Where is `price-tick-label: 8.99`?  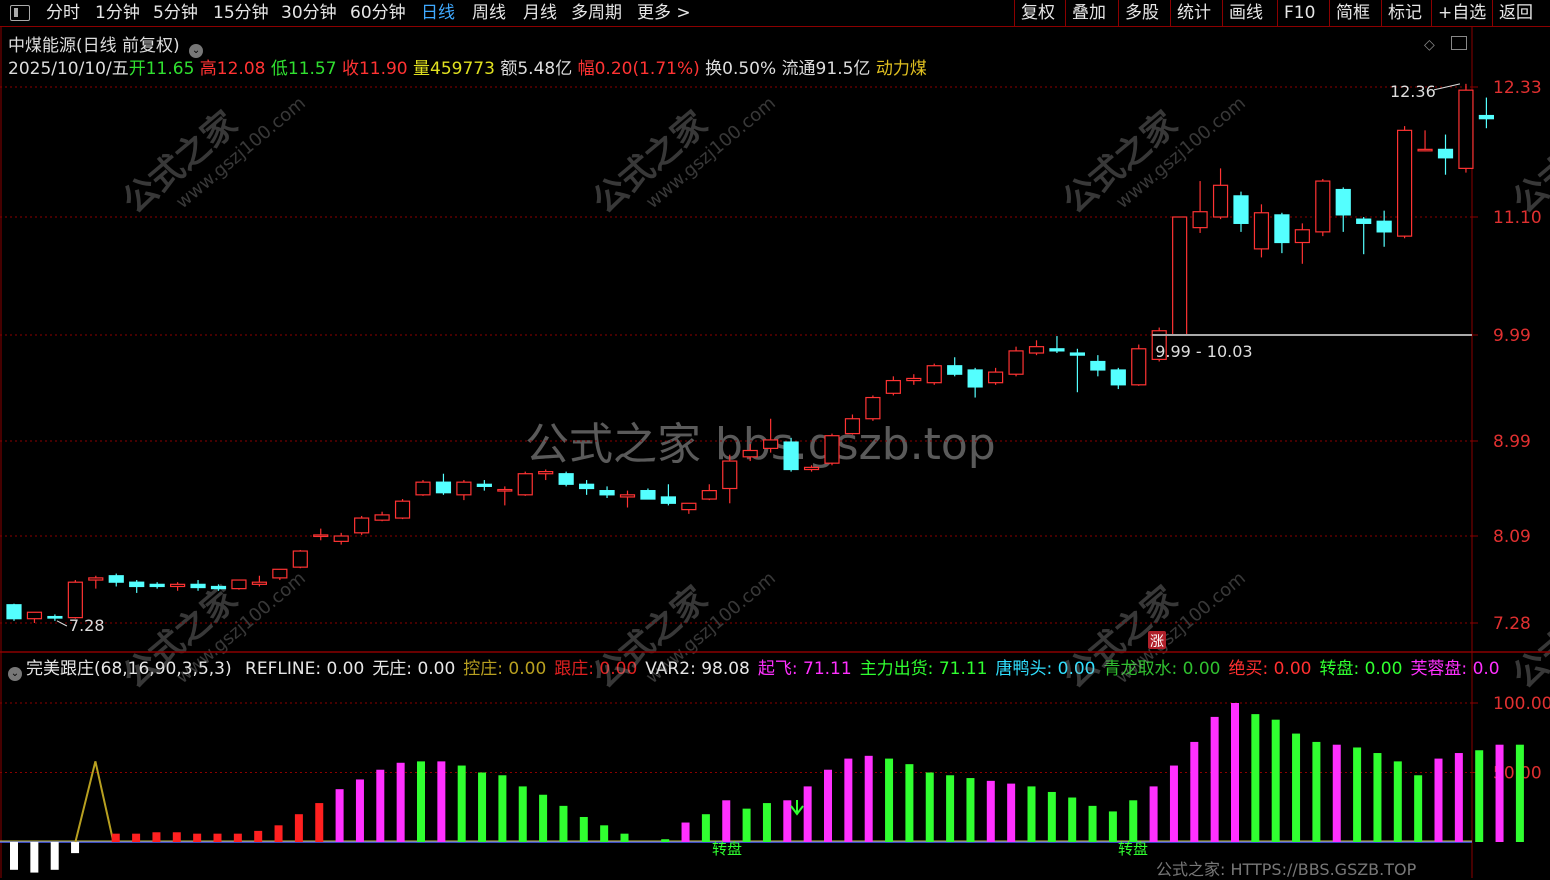 price-tick-label: 8.99 is located at coordinates (1512, 442).